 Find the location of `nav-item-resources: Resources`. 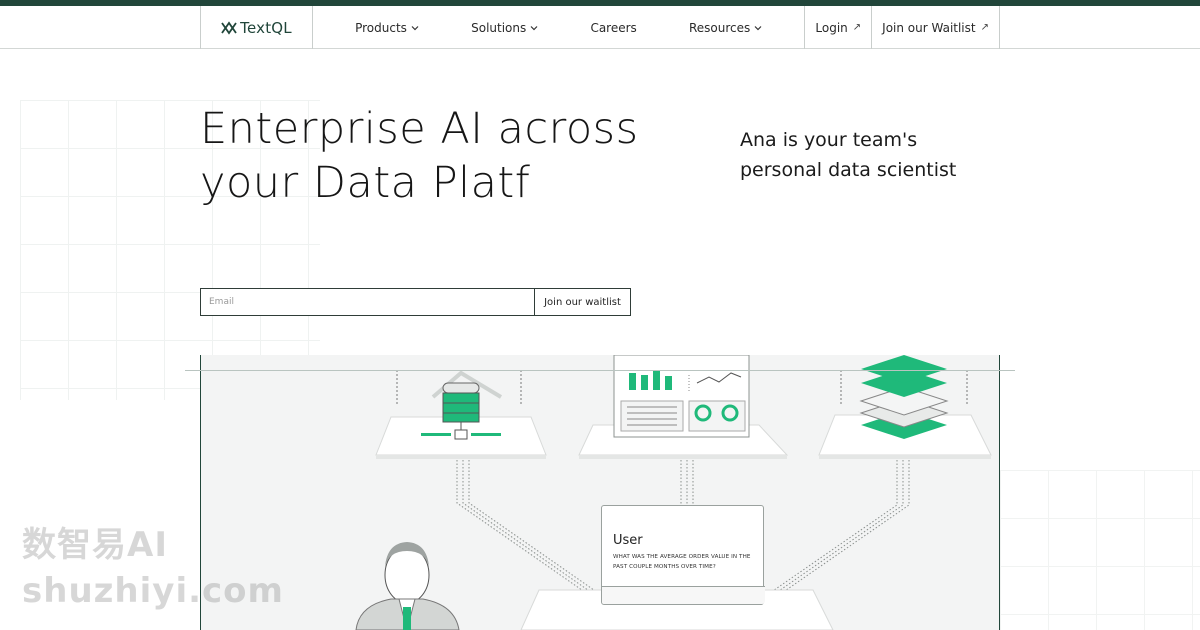

nav-item-resources: Resources is located at coordinates (725, 28).